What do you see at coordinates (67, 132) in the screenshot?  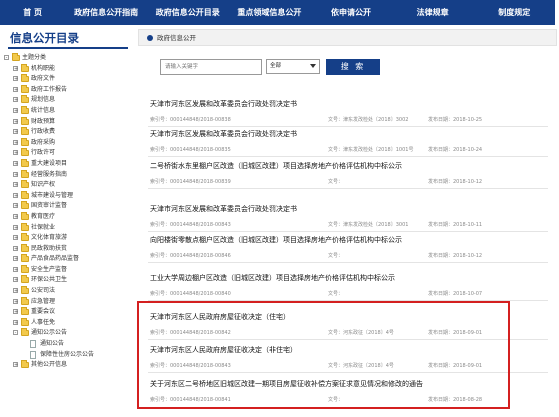 I see `tree-item: + 行政收费` at bounding box center [67, 132].